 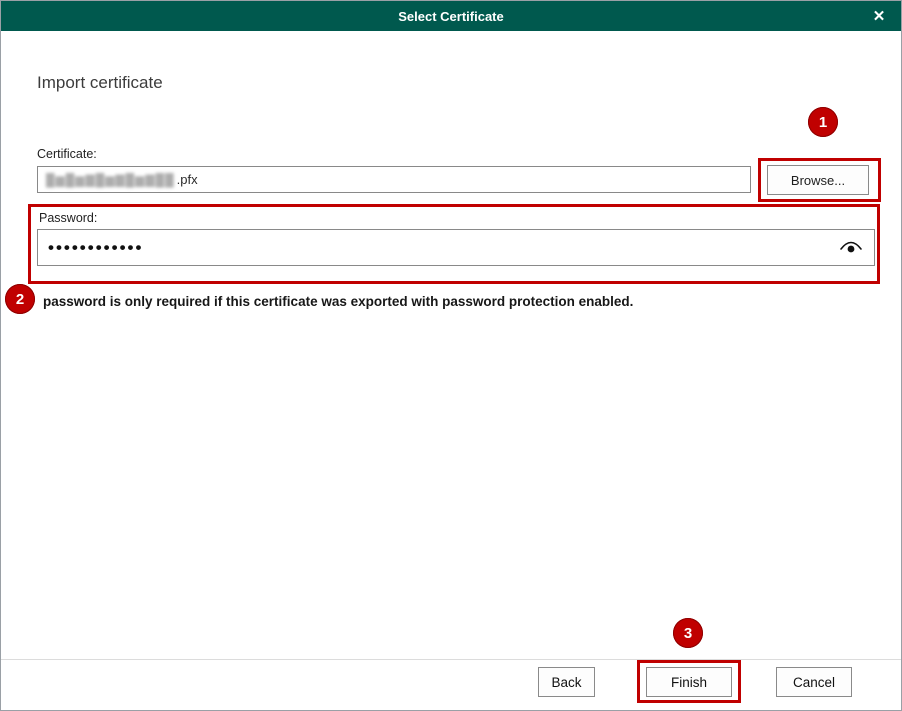 I want to click on password-input: ••••••••••••, so click(x=456, y=247).